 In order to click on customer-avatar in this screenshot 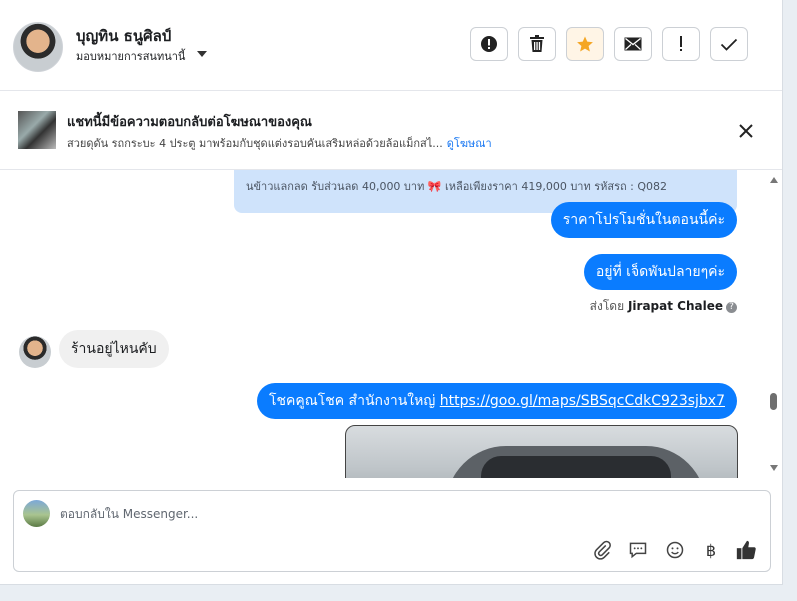, I will do `click(35, 352)`.